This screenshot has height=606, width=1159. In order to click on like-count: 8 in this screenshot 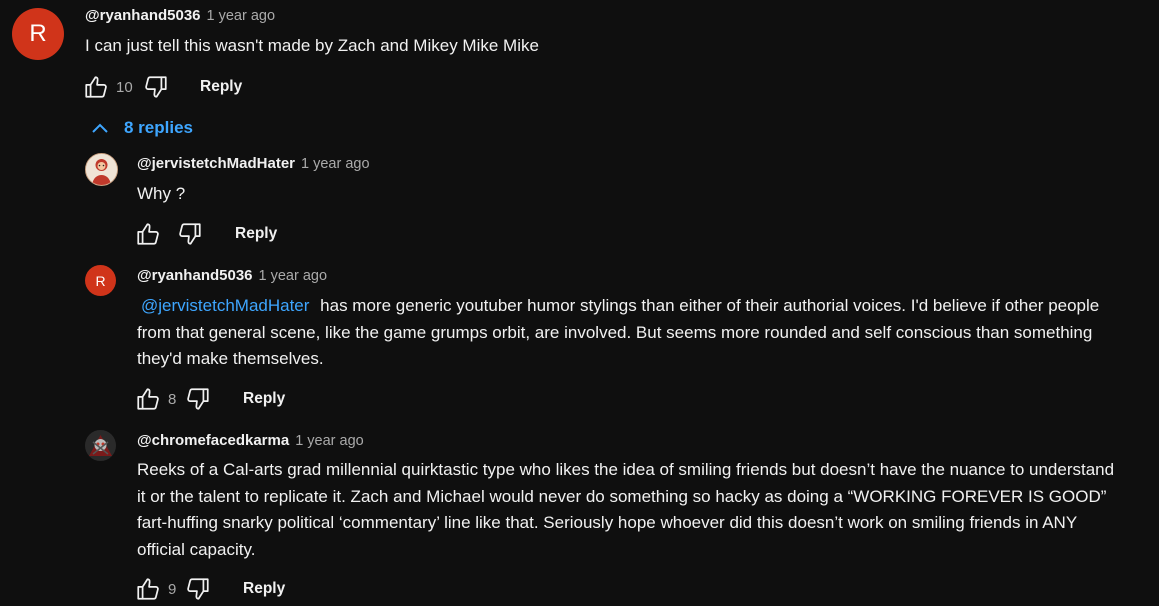, I will do `click(172, 399)`.